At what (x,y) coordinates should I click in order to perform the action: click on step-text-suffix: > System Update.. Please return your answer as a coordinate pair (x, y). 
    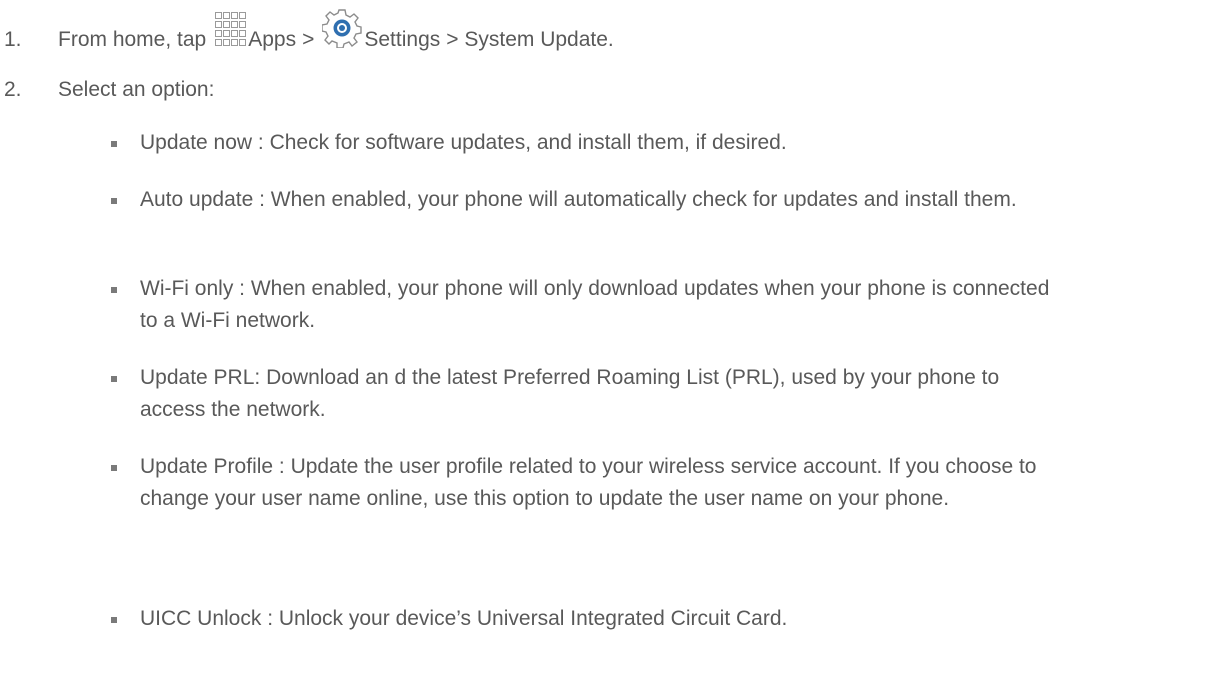
    Looking at the image, I should click on (530, 39).